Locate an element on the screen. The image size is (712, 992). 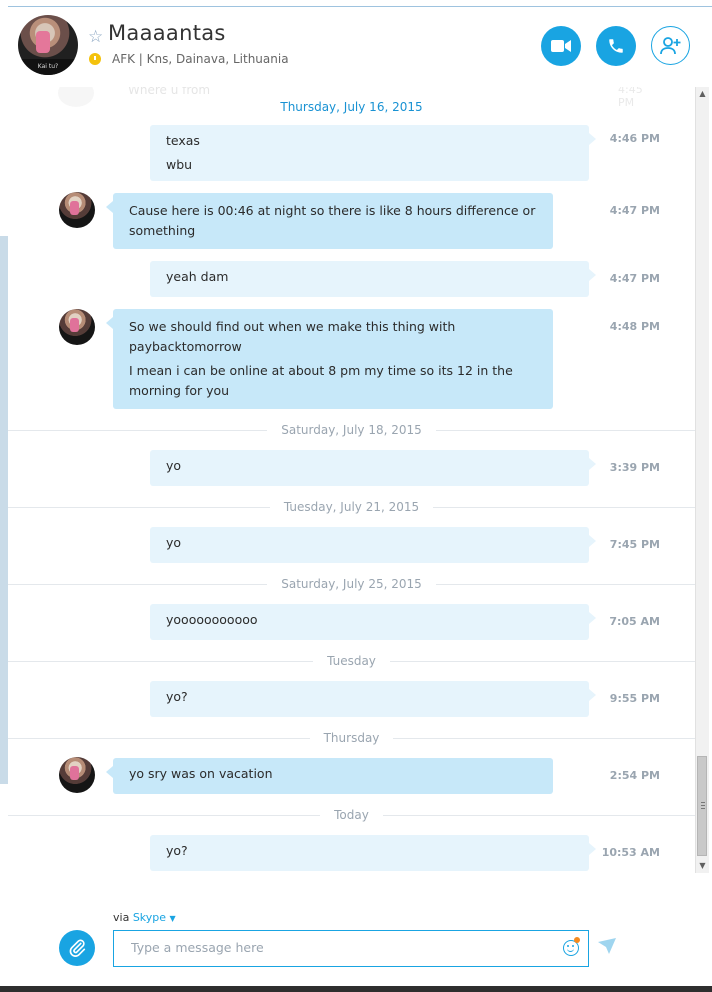
message-timestamp: 7:45 PM is located at coordinates (634, 544).